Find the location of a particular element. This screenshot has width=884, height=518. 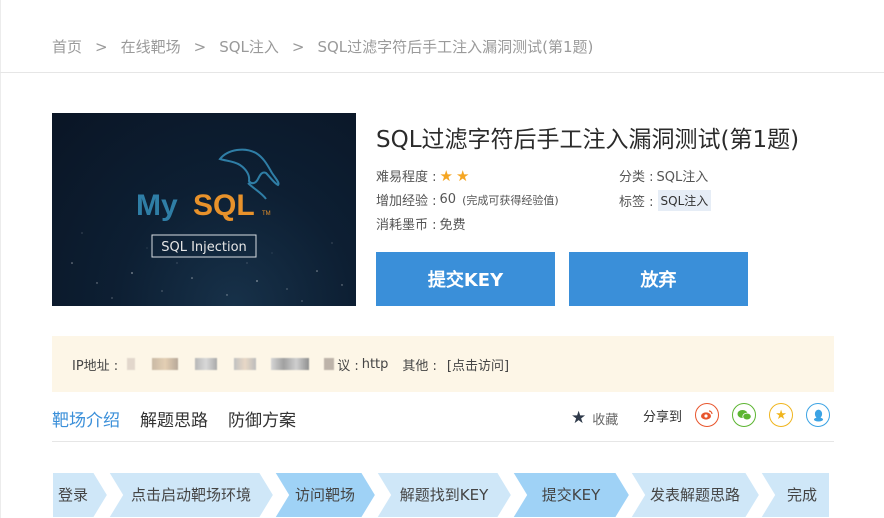

favorite-label: 收藏 is located at coordinates (605, 420).